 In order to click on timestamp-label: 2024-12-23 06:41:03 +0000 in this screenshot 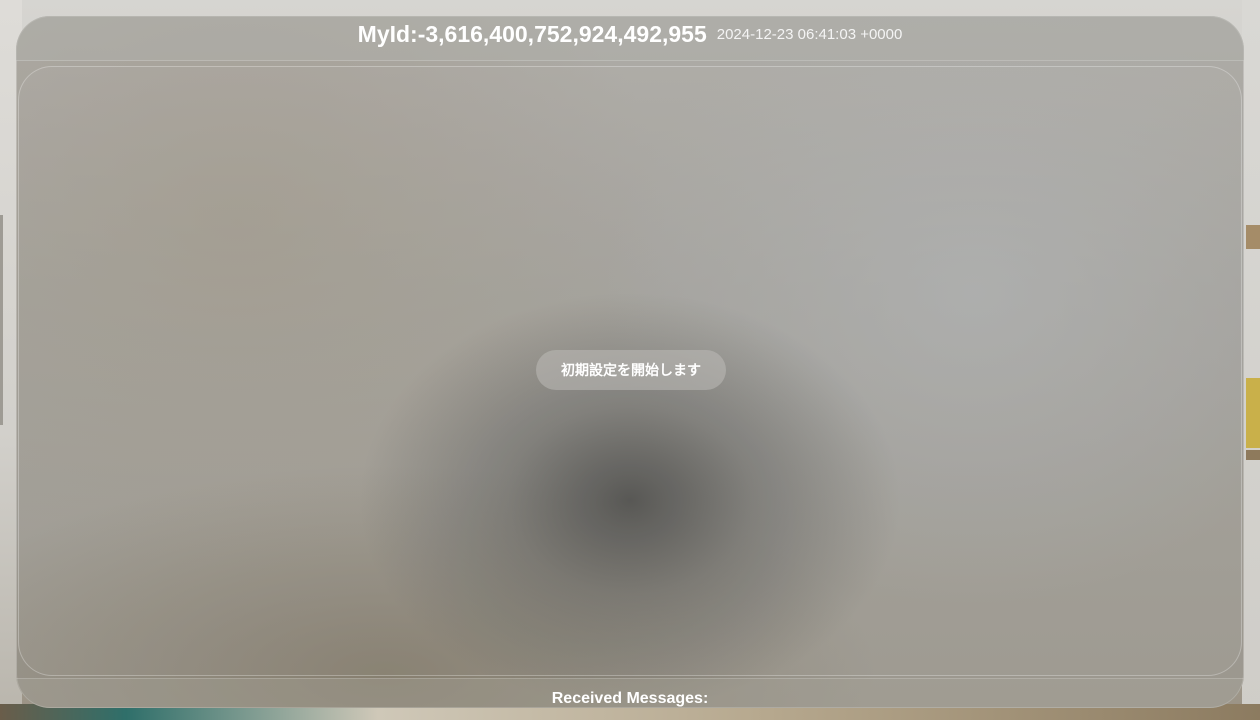, I will do `click(809, 34)`.